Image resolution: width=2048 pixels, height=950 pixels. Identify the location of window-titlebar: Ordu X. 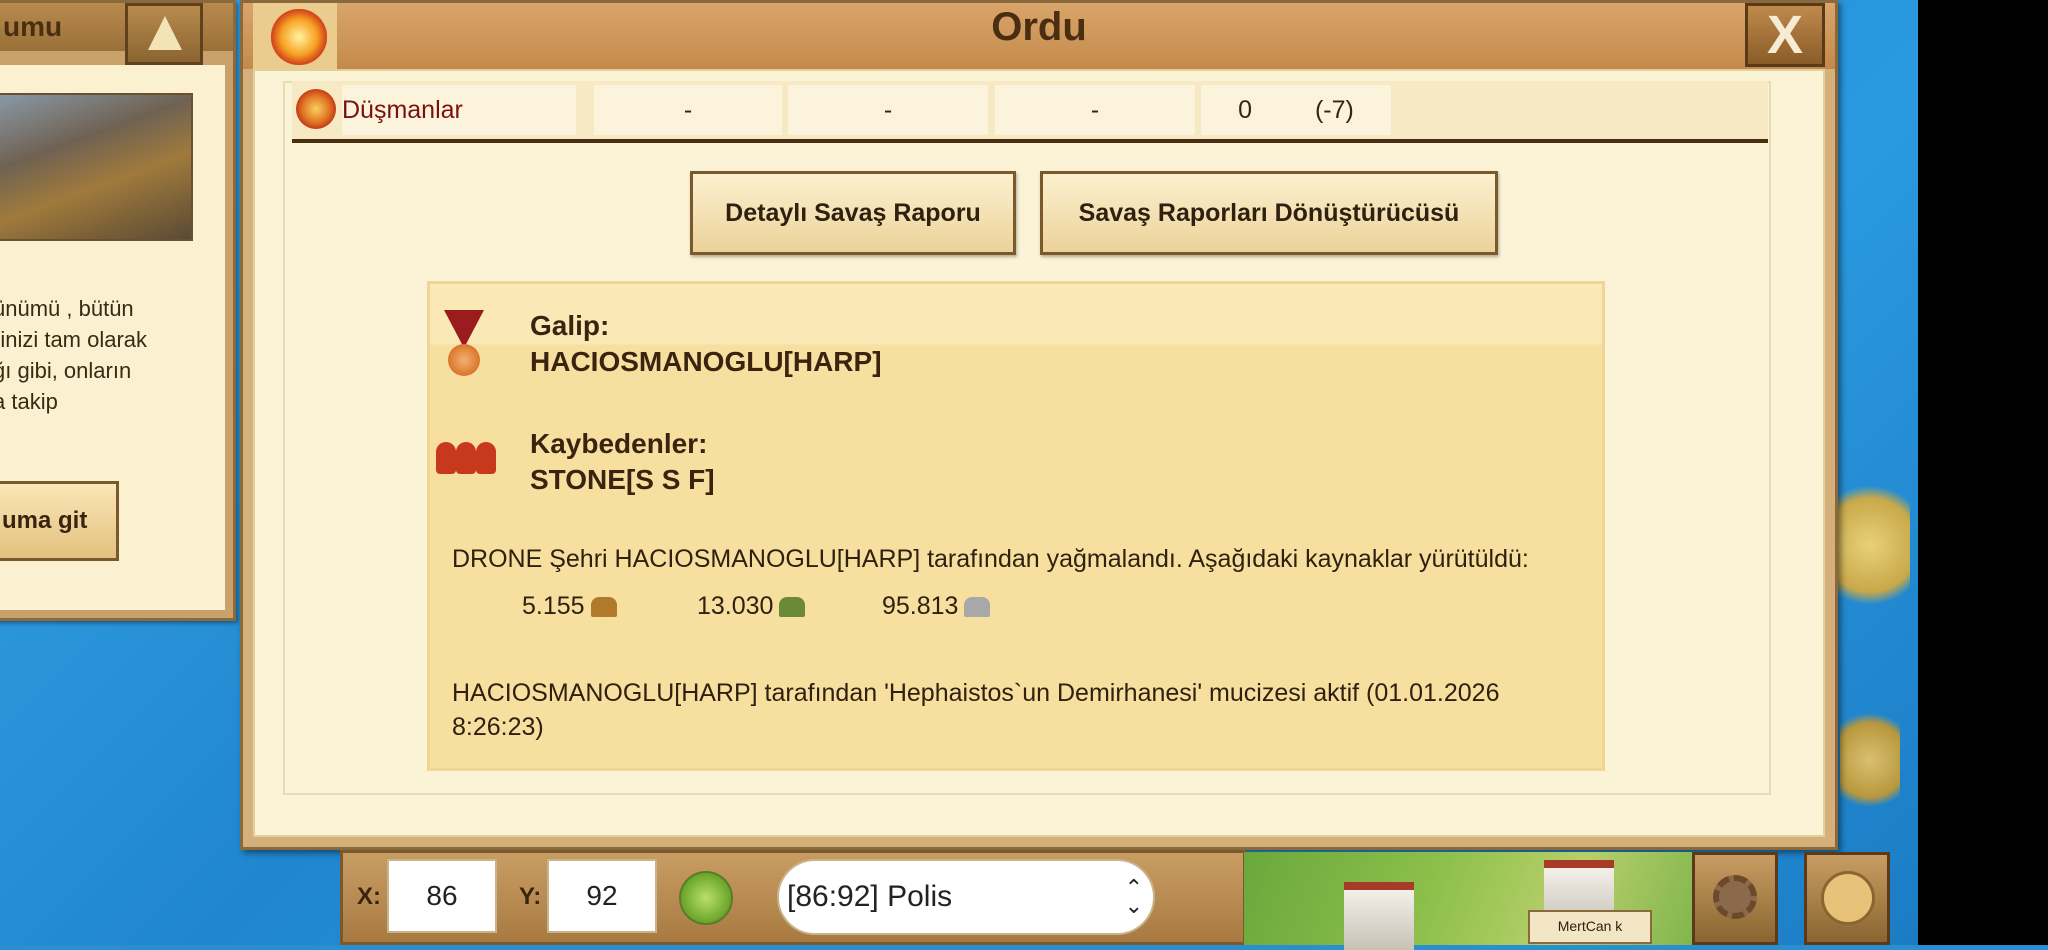
(1039, 36).